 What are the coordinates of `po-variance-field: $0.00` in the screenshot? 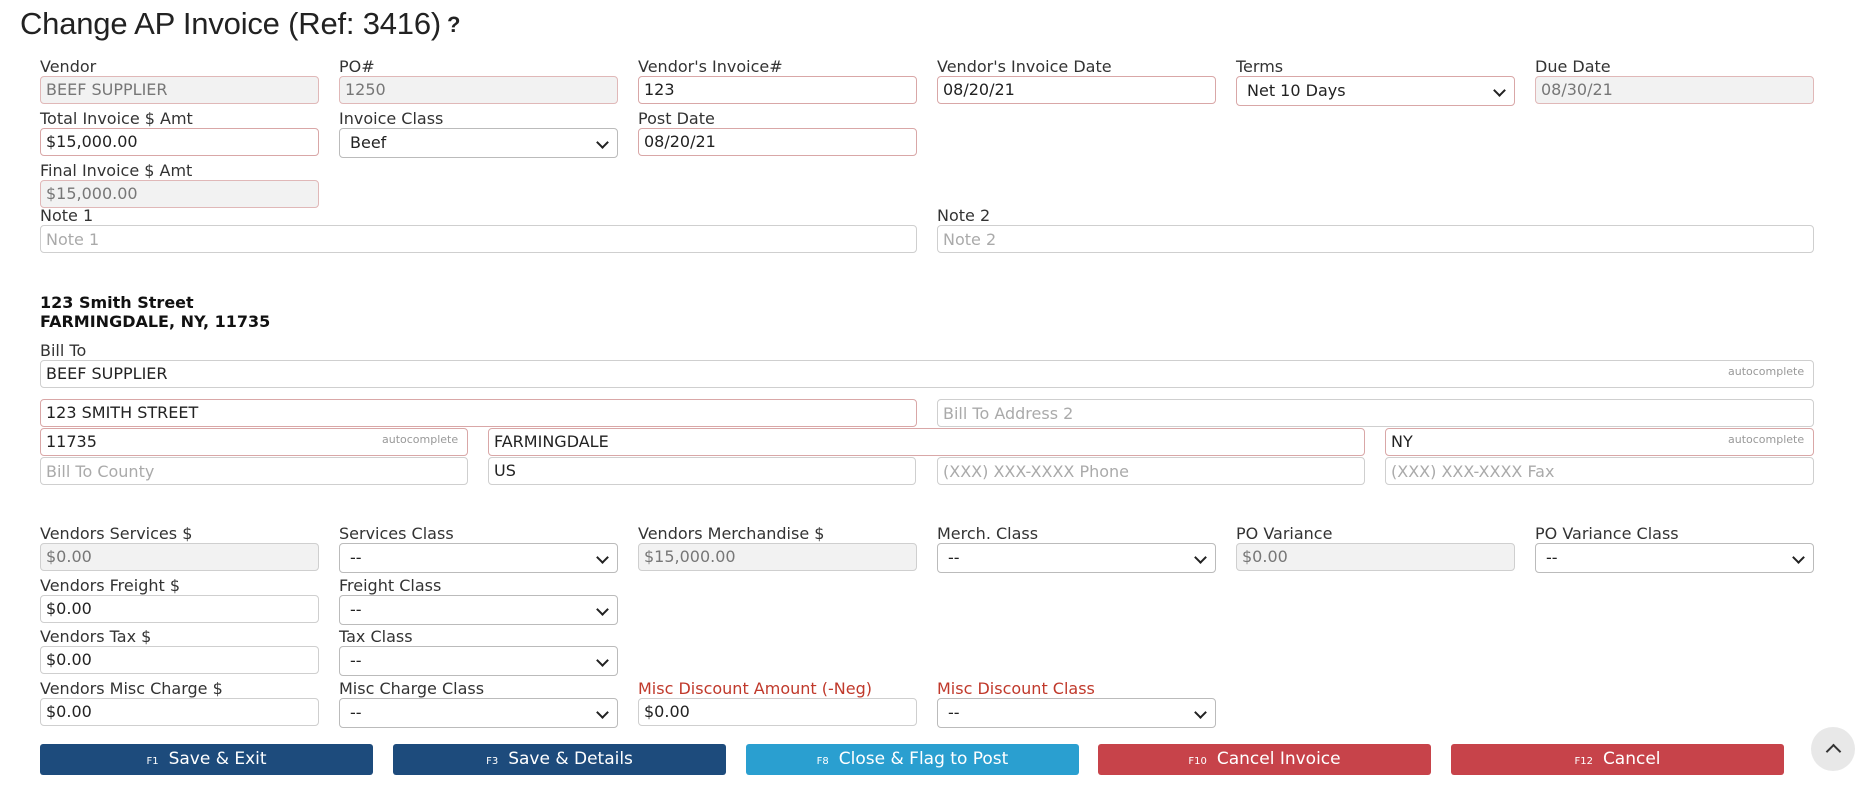 It's located at (1375, 557).